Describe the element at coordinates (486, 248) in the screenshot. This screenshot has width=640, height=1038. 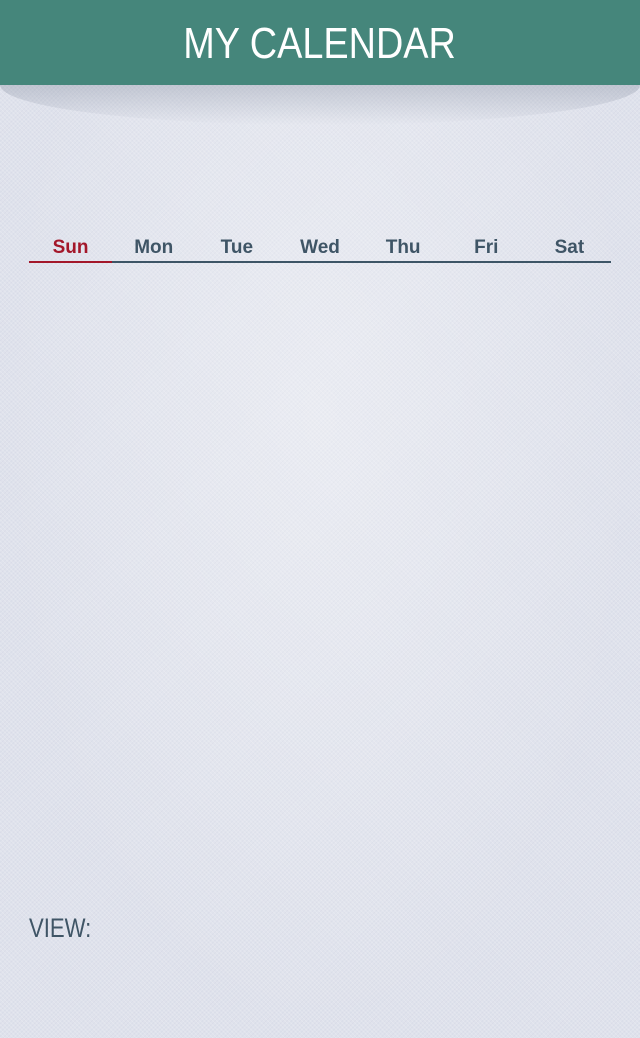
I see `tab-fri: Fri` at that location.